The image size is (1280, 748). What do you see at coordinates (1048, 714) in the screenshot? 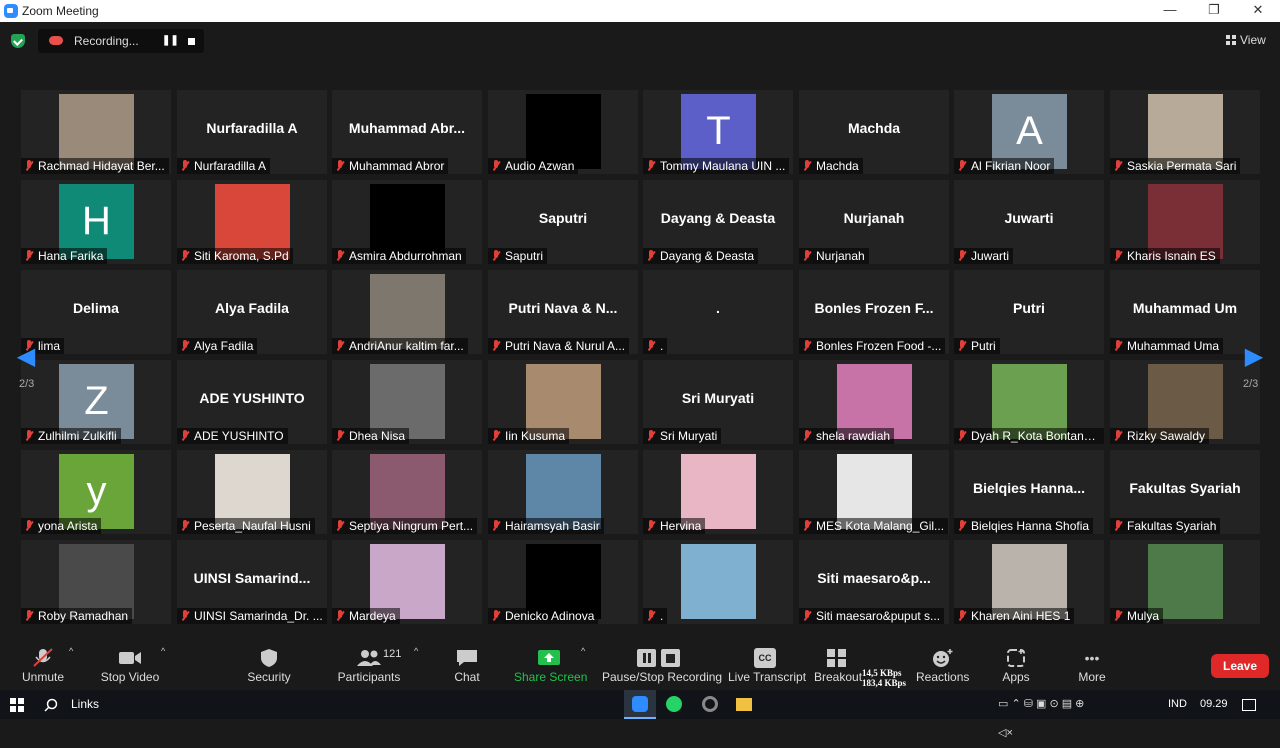
I see `system-tray-icons: ▭ ⌃ ⛁ ▣ ⊙ ▤ ⊕ ◁×` at bounding box center [1048, 714].